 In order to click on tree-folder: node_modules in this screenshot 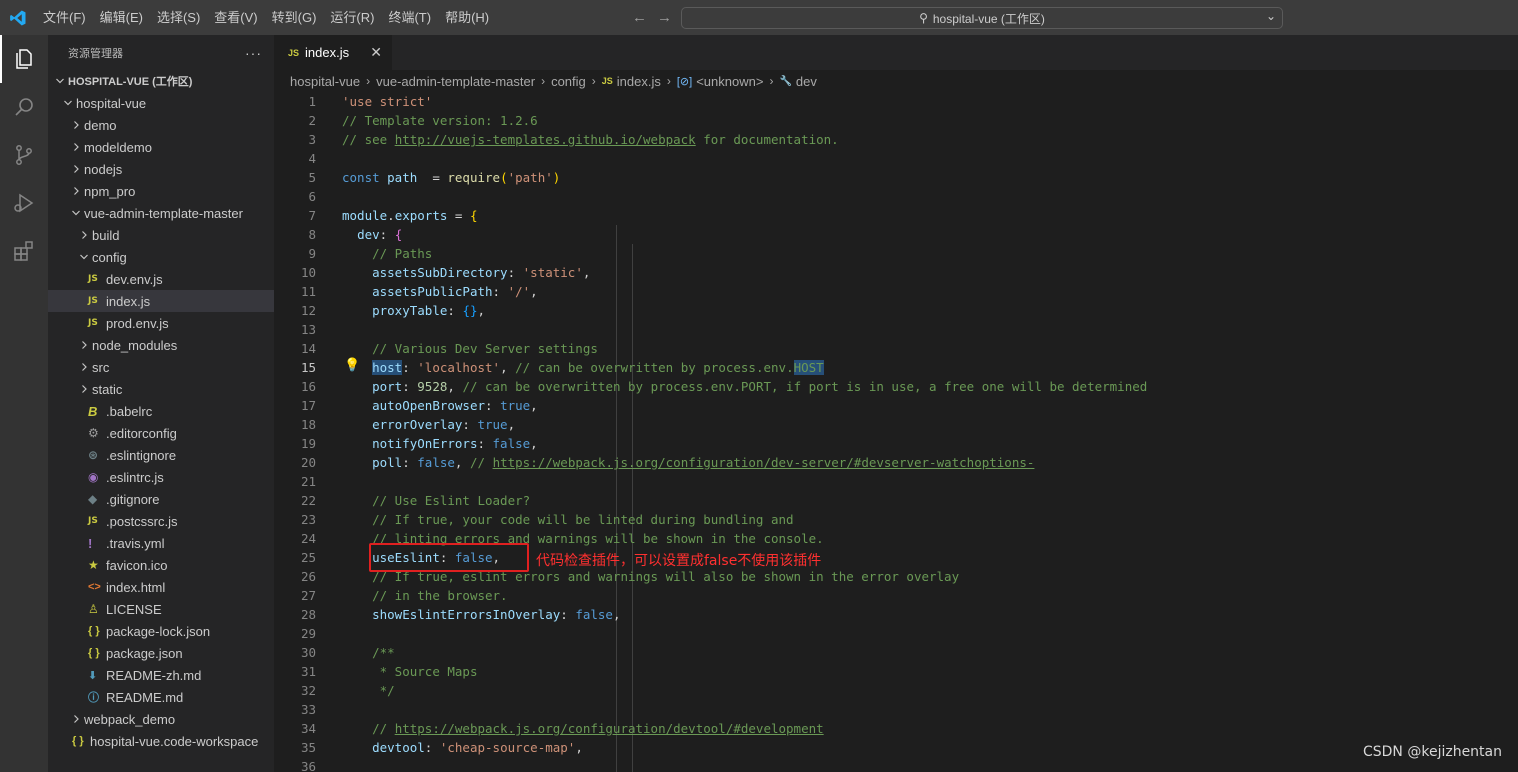, I will do `click(161, 345)`.